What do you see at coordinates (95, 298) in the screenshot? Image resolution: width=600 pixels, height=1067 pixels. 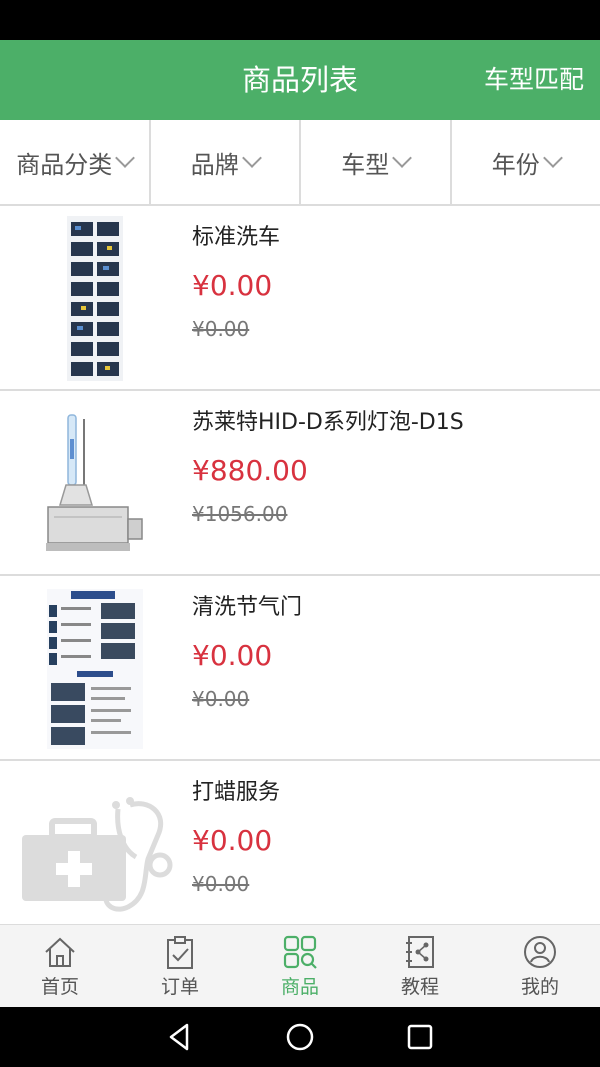 I see `car-wash-poster-icon` at bounding box center [95, 298].